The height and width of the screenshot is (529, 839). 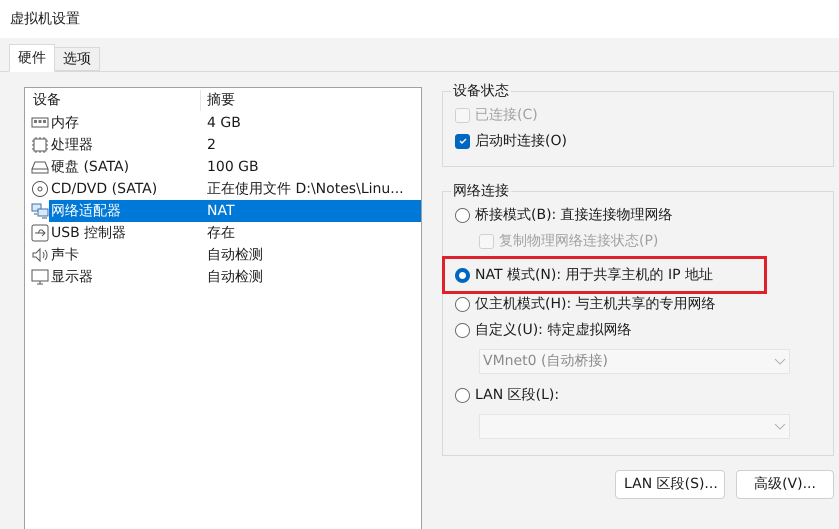 I want to click on checkbox, so click(x=462, y=141).